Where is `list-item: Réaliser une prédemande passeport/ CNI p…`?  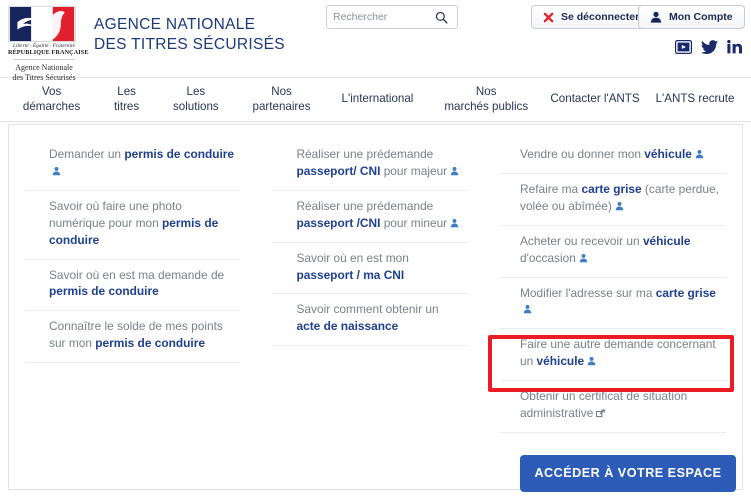 list-item: Réaliser une prédemande passeport/ CNI p… is located at coordinates (370, 165).